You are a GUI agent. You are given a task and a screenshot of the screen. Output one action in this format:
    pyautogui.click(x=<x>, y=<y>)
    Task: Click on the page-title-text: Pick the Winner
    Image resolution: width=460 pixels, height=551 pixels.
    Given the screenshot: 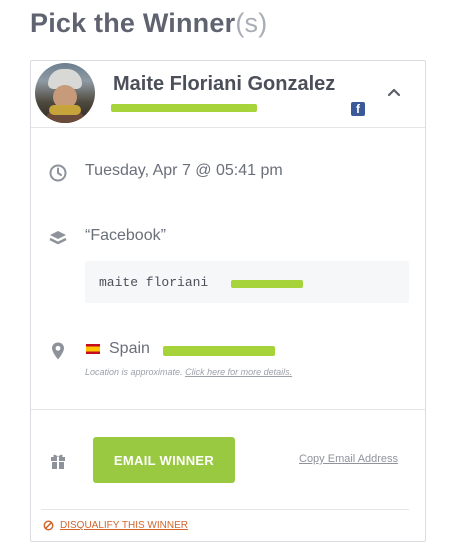 What is the action you would take?
    pyautogui.click(x=133, y=23)
    